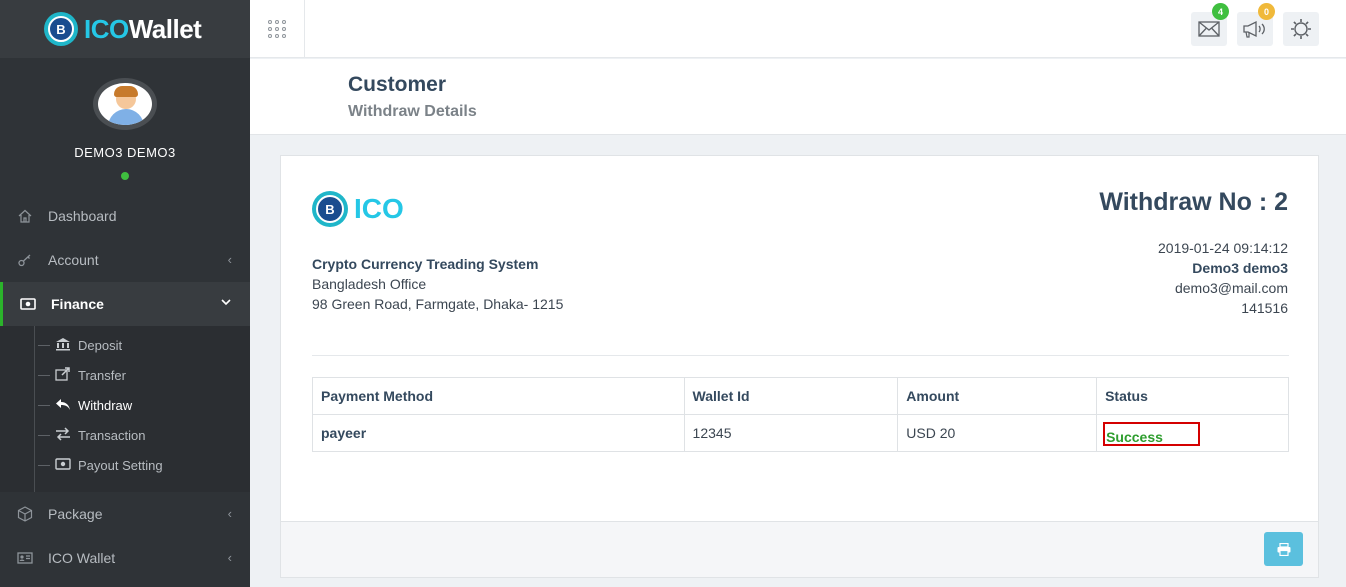 This screenshot has width=1346, height=587. Describe the element at coordinates (63, 375) in the screenshot. I see `share-icon` at that location.